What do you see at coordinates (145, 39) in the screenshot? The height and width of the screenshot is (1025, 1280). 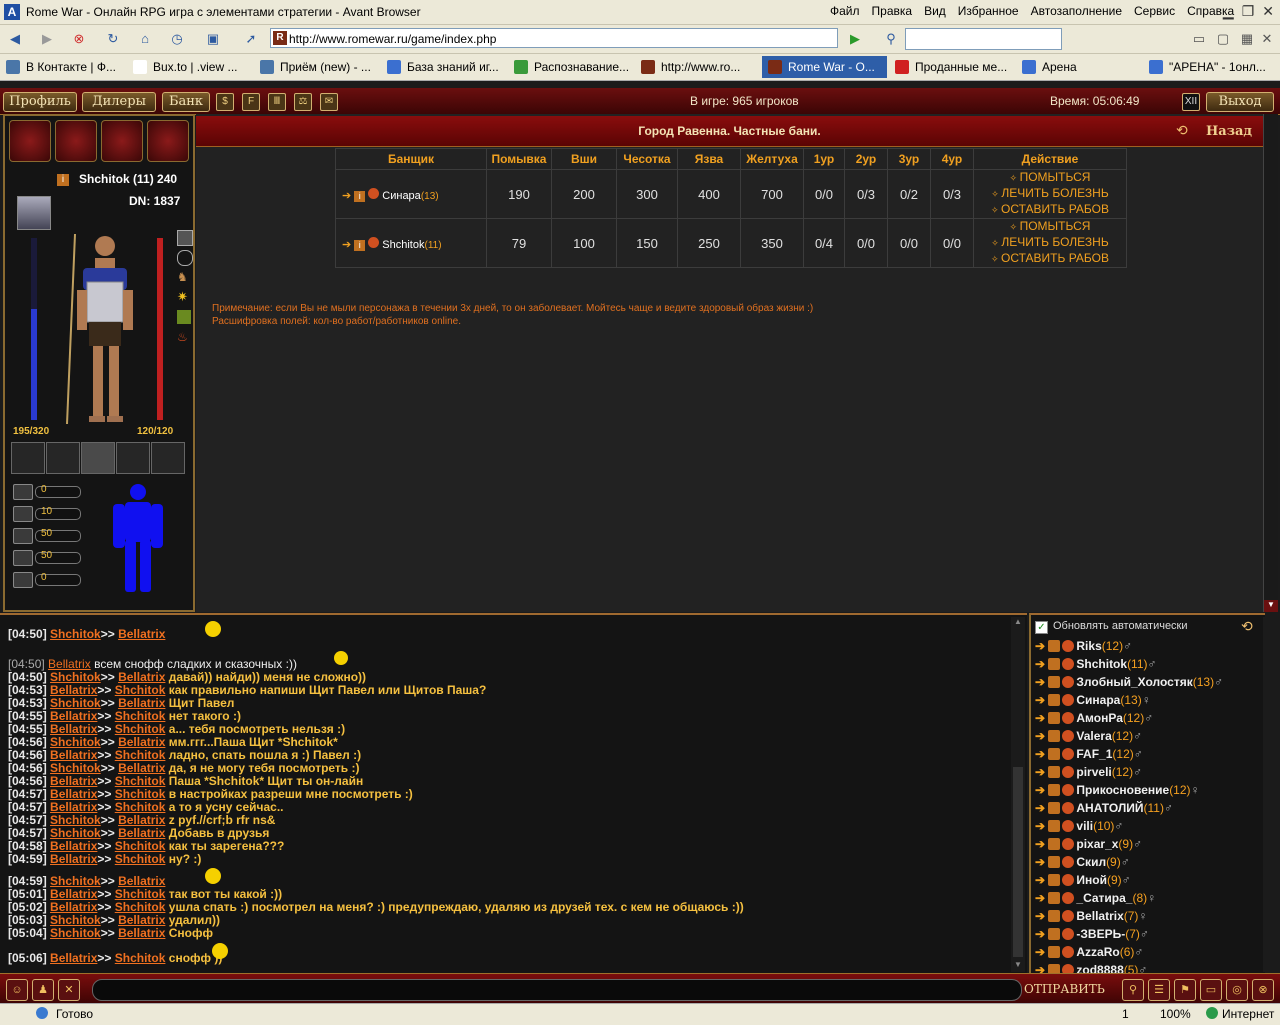 I see `home-icon: ⌂` at bounding box center [145, 39].